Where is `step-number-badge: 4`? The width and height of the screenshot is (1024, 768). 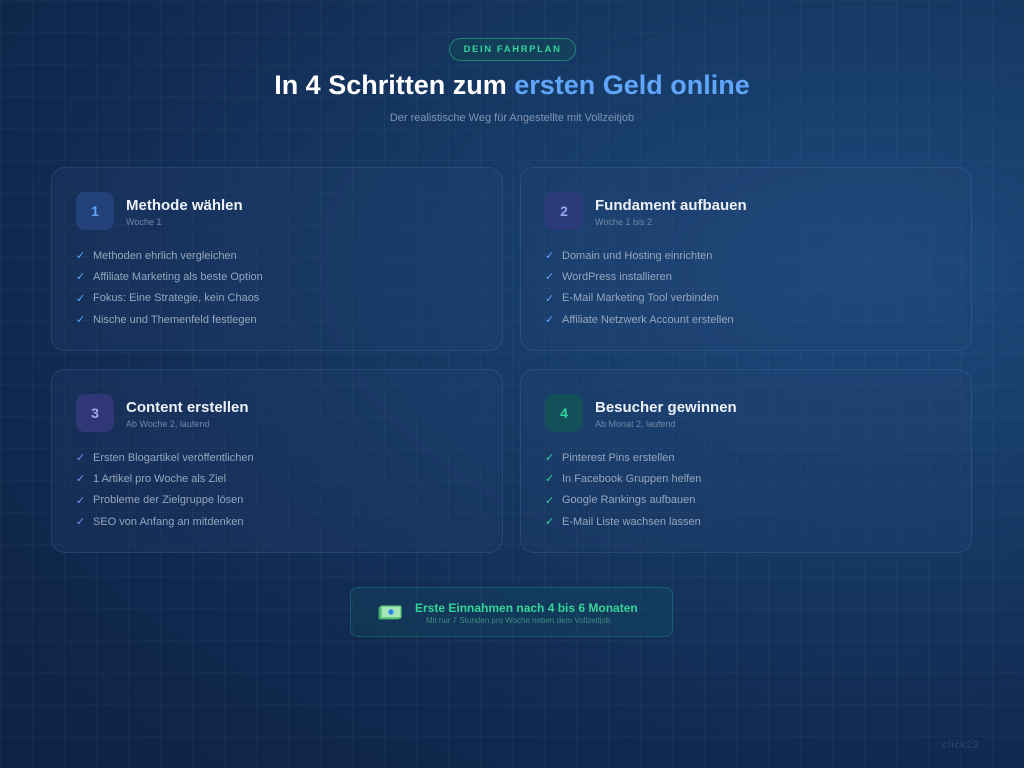 step-number-badge: 4 is located at coordinates (564, 413).